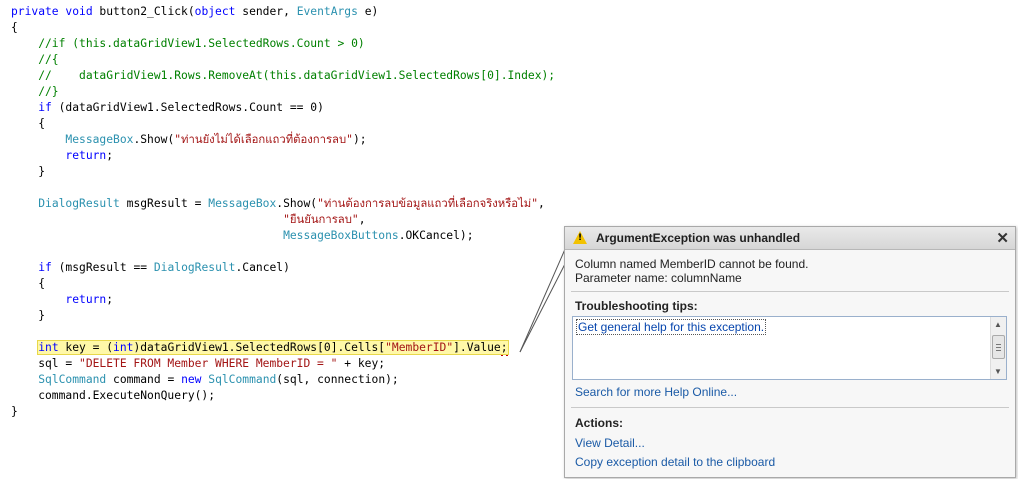  Describe the element at coordinates (504, 348) in the screenshot. I see `error-squiggle: ;` at that location.